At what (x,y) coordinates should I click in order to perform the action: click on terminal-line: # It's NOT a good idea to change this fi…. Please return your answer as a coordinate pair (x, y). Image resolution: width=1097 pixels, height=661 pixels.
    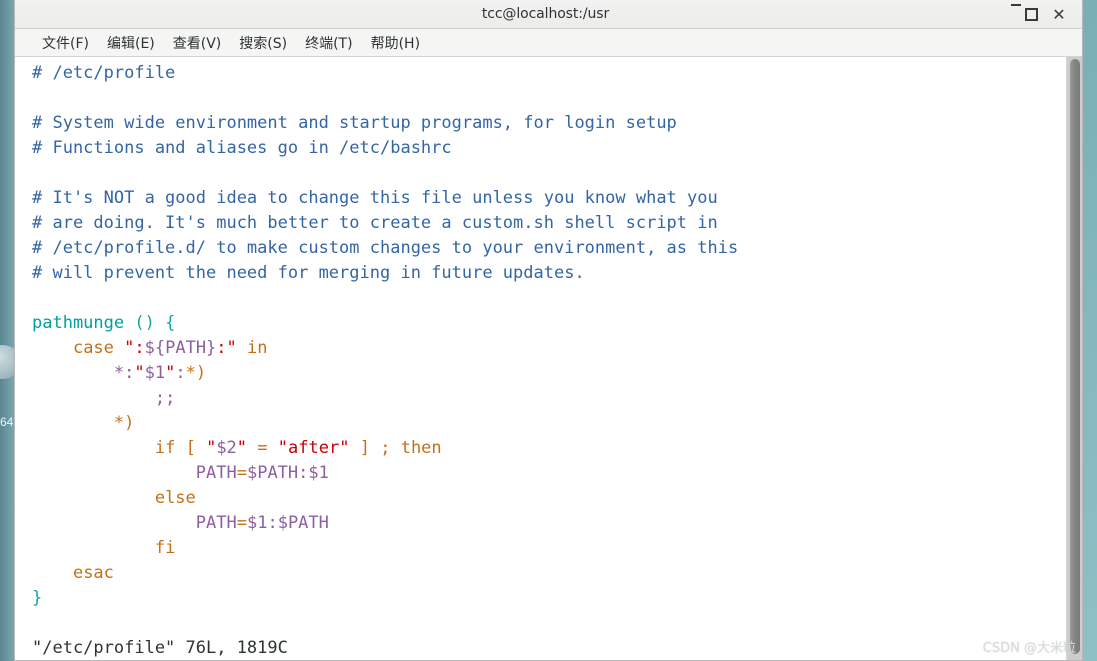
    Looking at the image, I should click on (549, 198).